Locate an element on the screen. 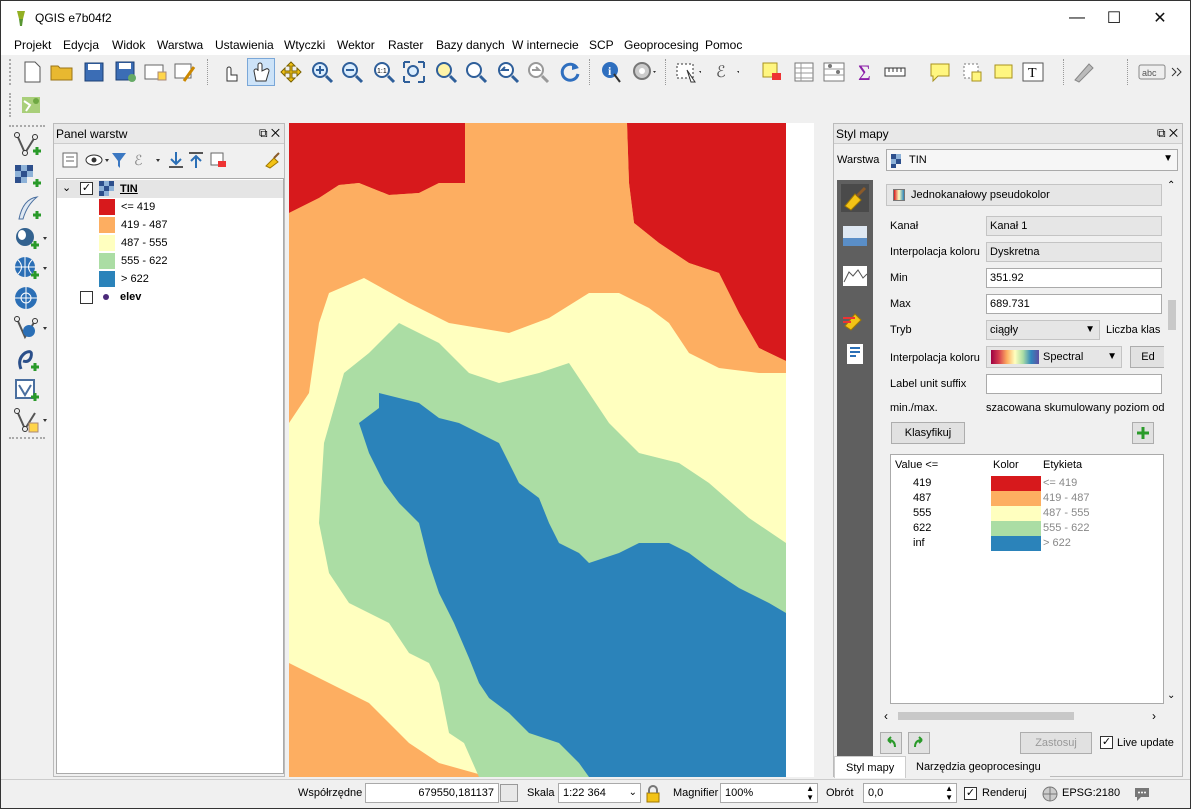 The width and height of the screenshot is (1191, 809). menu-raster: Raster is located at coordinates (405, 45).